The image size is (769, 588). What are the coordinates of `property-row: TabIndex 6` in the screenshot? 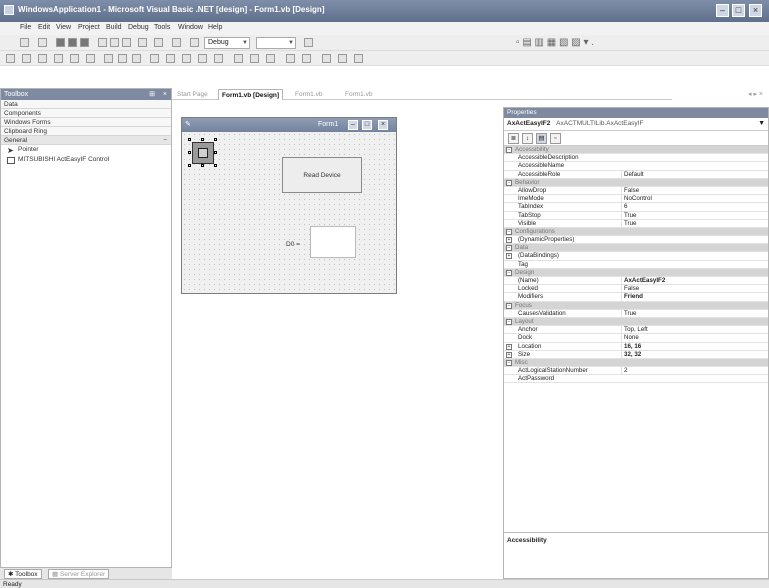 It's located at (636, 207).